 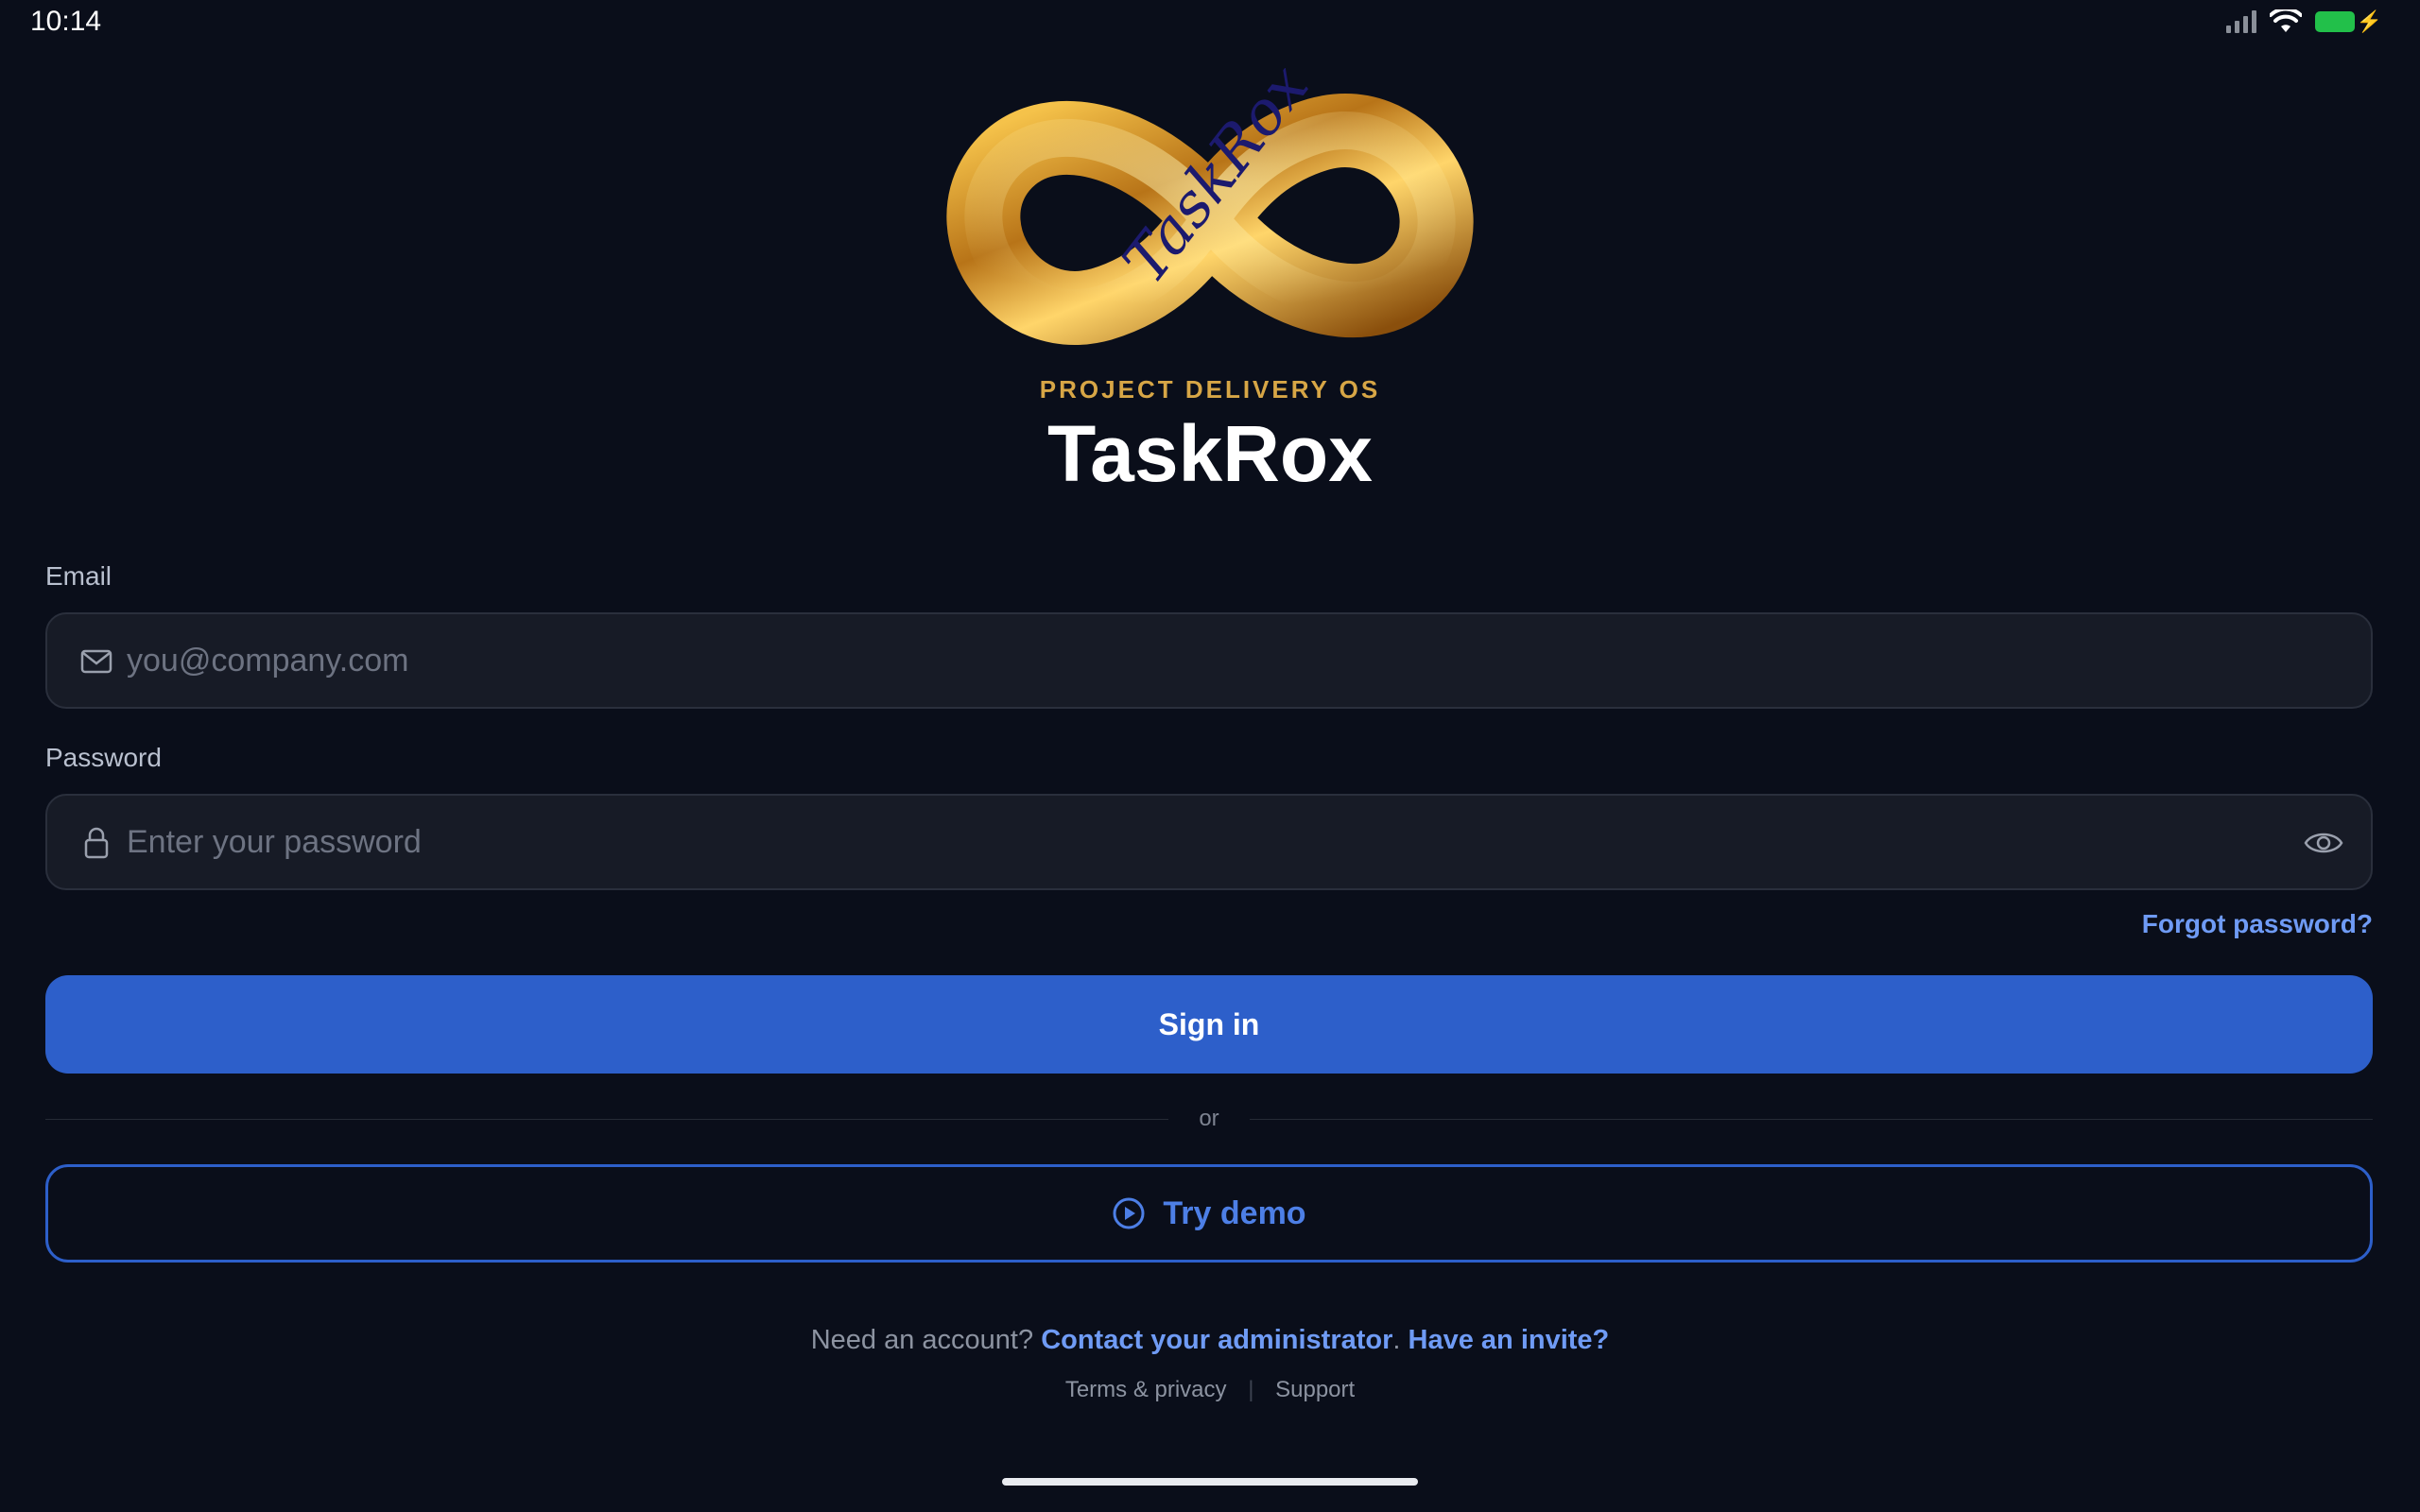 I want to click on mail-icon, so click(x=96, y=661).